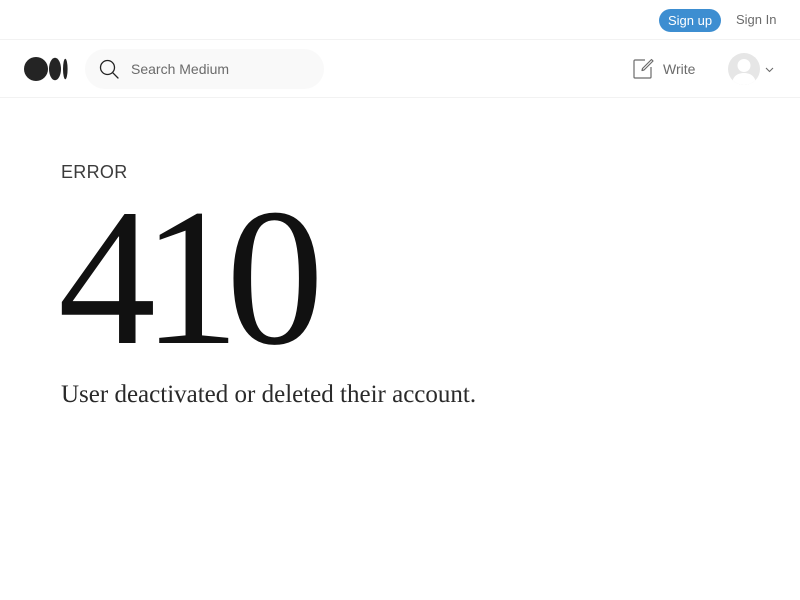 The height and width of the screenshot is (600, 800). What do you see at coordinates (221, 69) in the screenshot?
I see `search-input` at bounding box center [221, 69].